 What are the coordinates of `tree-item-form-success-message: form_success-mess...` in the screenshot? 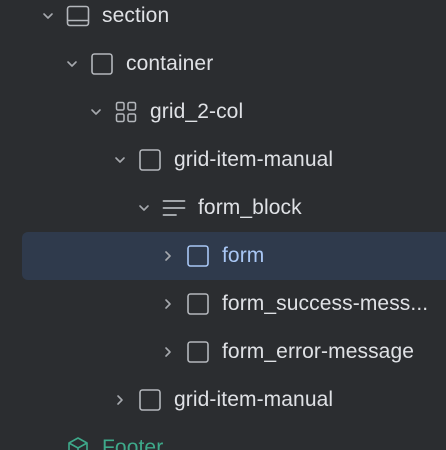 It's located at (223, 304).